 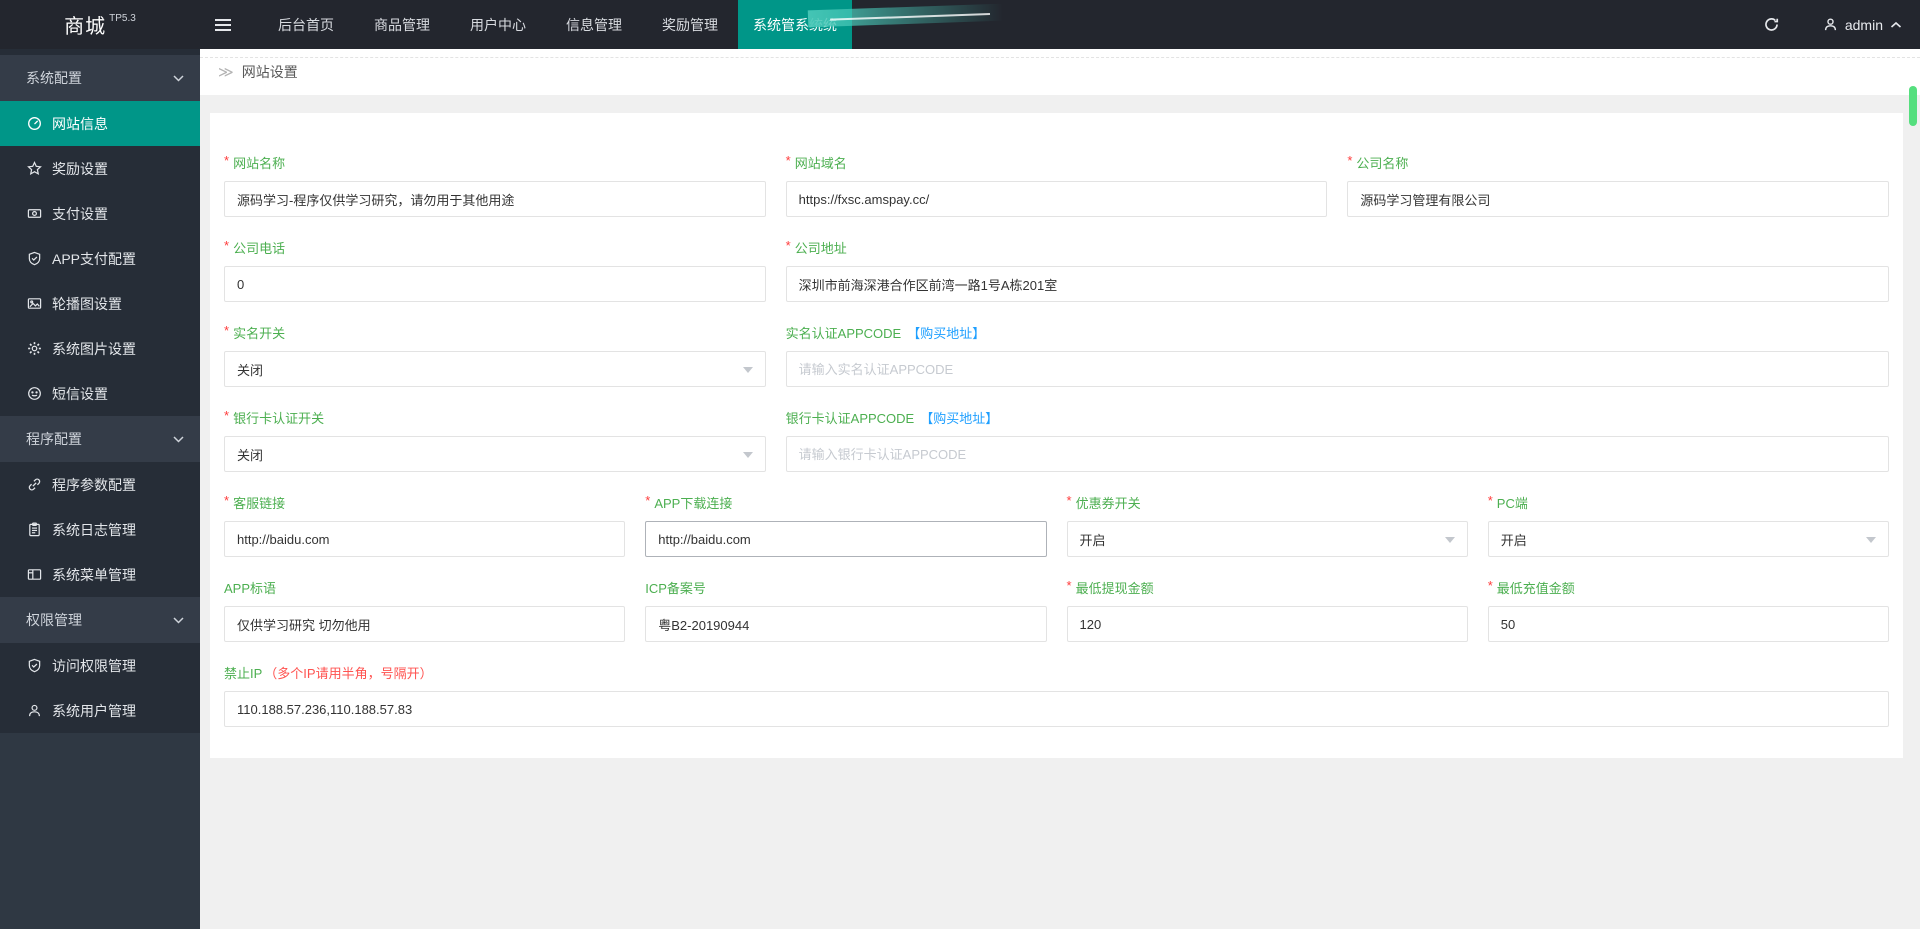 I want to click on page-title: 网站设置, so click(x=269, y=72).